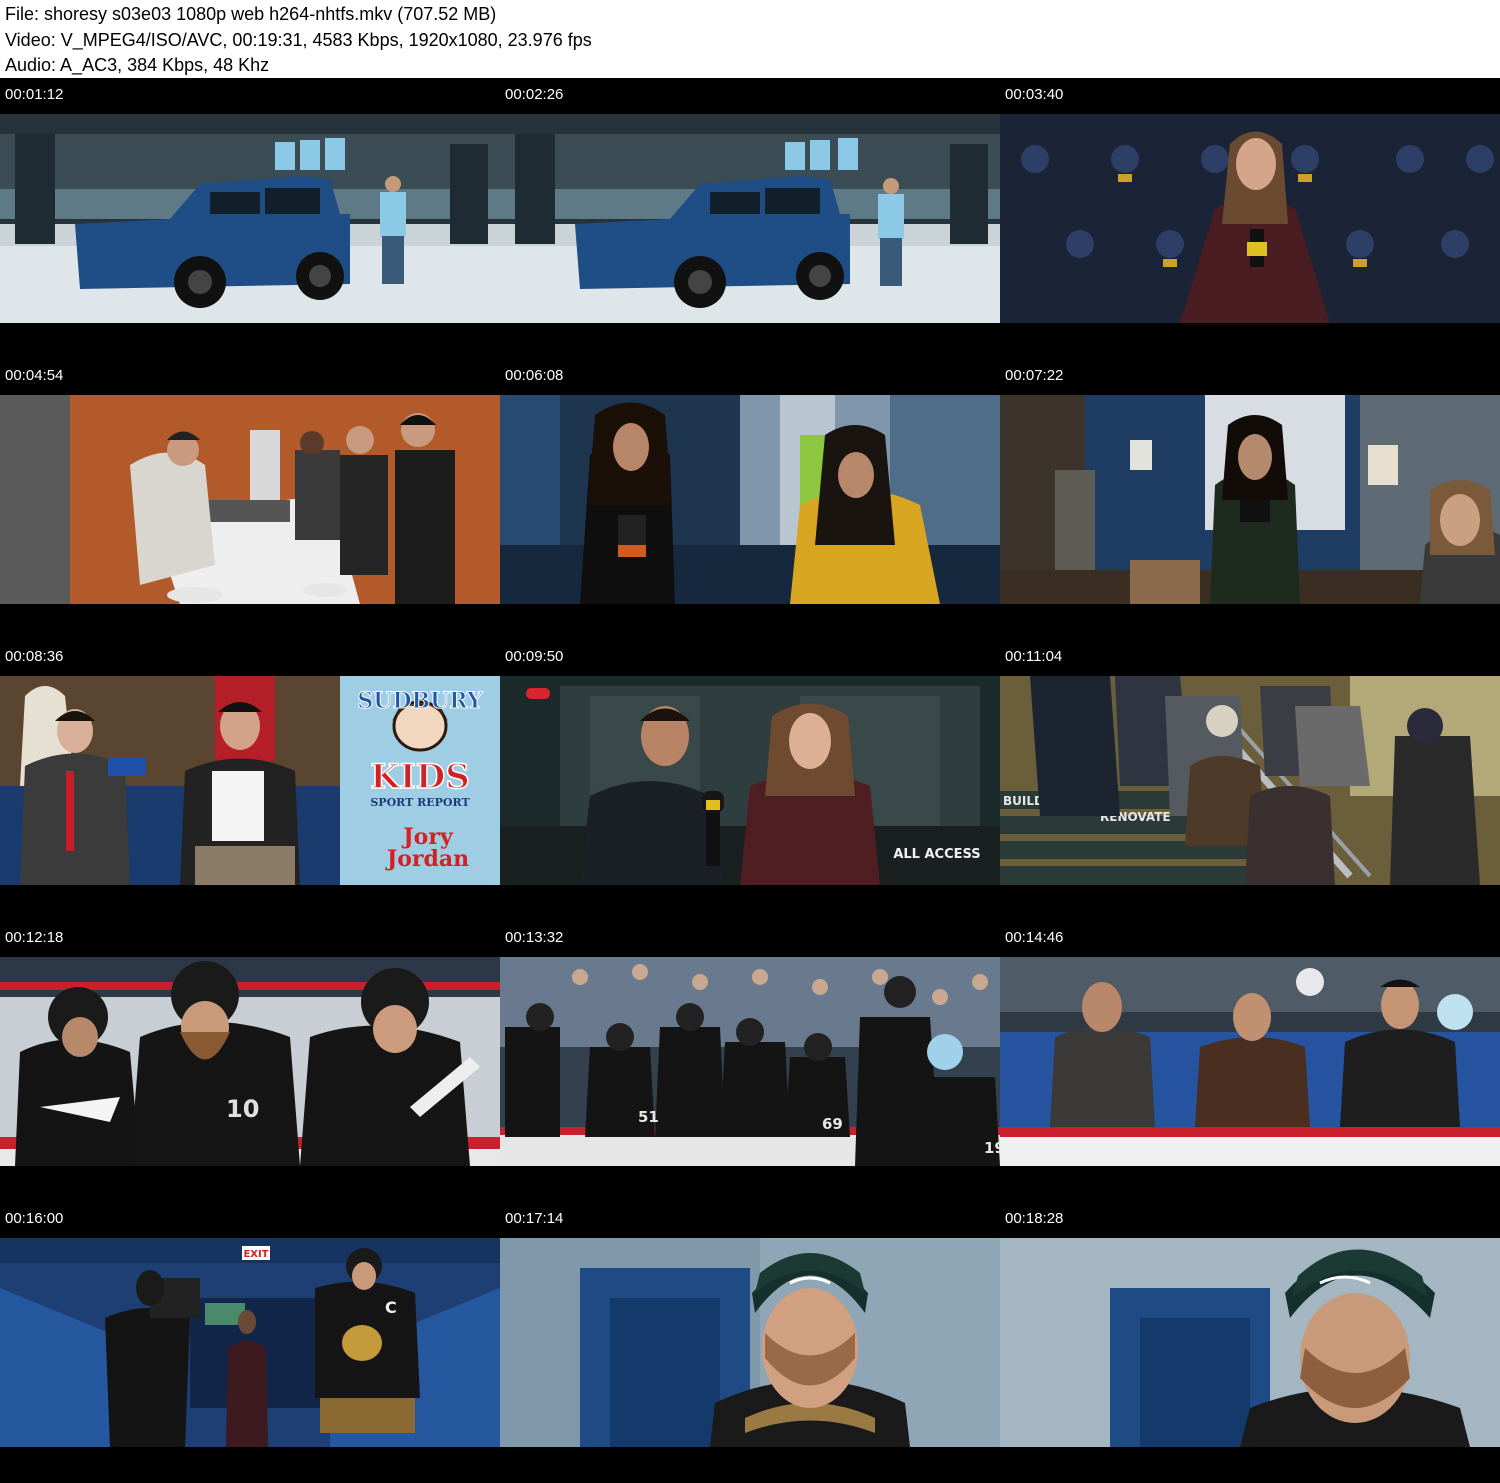 Image resolution: width=1500 pixels, height=1483 pixels. I want to click on step-sign-build: BUILD, so click(1023, 801).